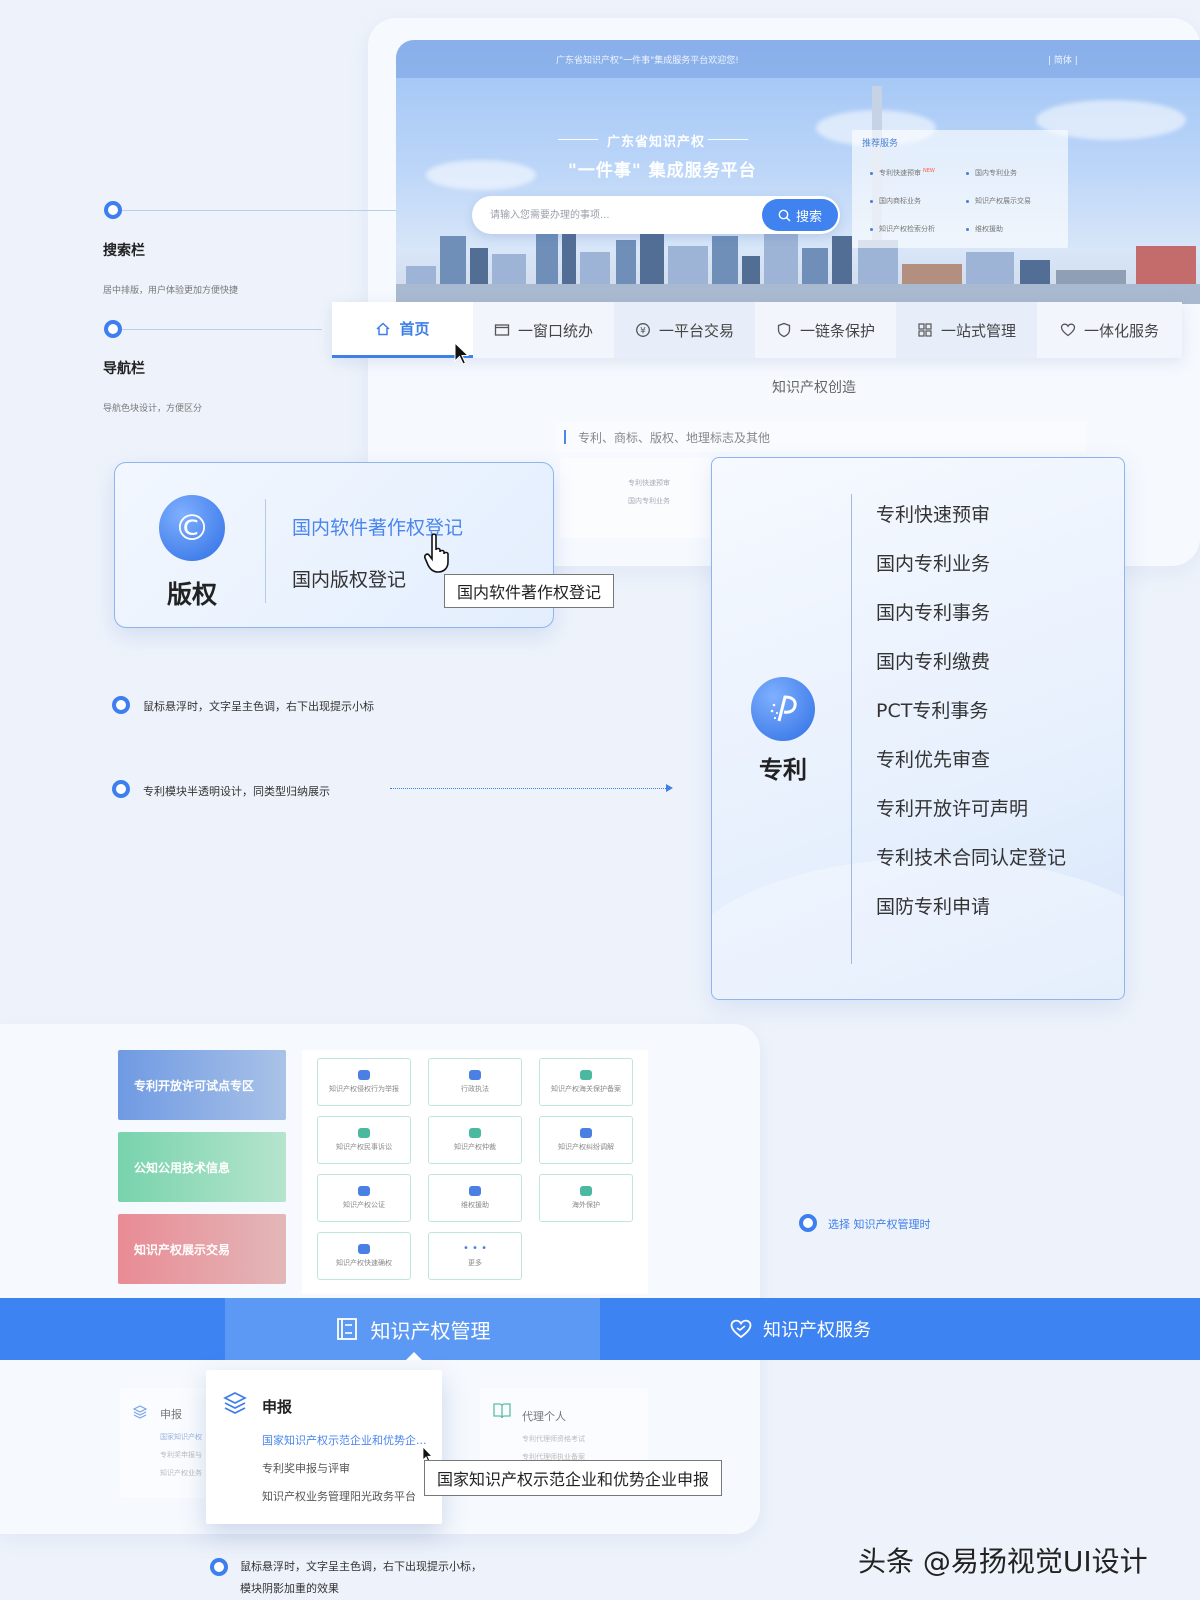 This screenshot has height=1600, width=1200. What do you see at coordinates (971, 867) in the screenshot?
I see `patent-item: 专利技术合同认定登记` at bounding box center [971, 867].